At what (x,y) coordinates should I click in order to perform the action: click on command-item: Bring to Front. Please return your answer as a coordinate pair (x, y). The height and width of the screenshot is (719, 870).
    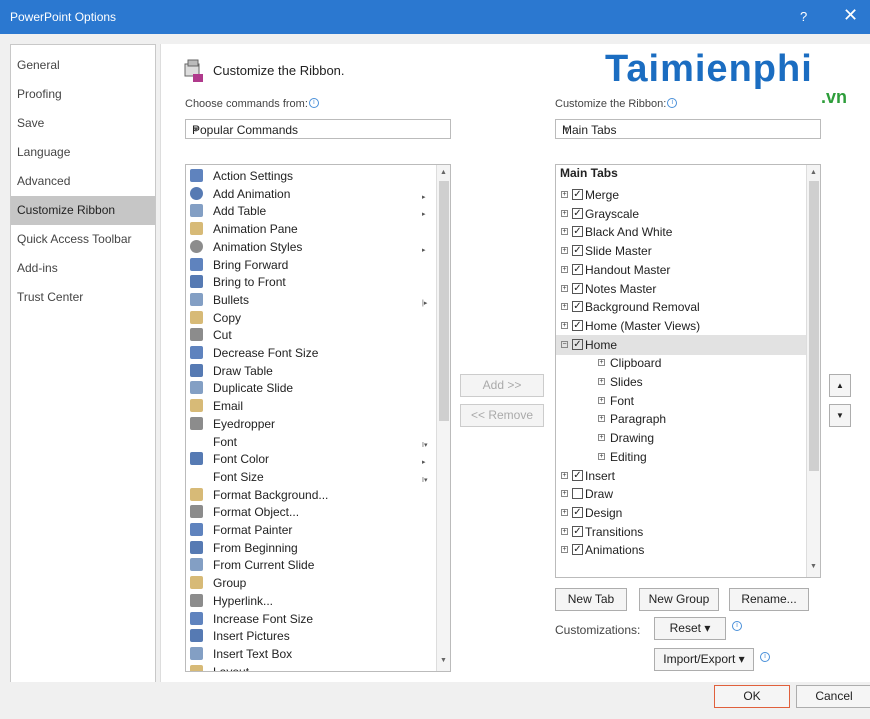
    Looking at the image, I should click on (310, 282).